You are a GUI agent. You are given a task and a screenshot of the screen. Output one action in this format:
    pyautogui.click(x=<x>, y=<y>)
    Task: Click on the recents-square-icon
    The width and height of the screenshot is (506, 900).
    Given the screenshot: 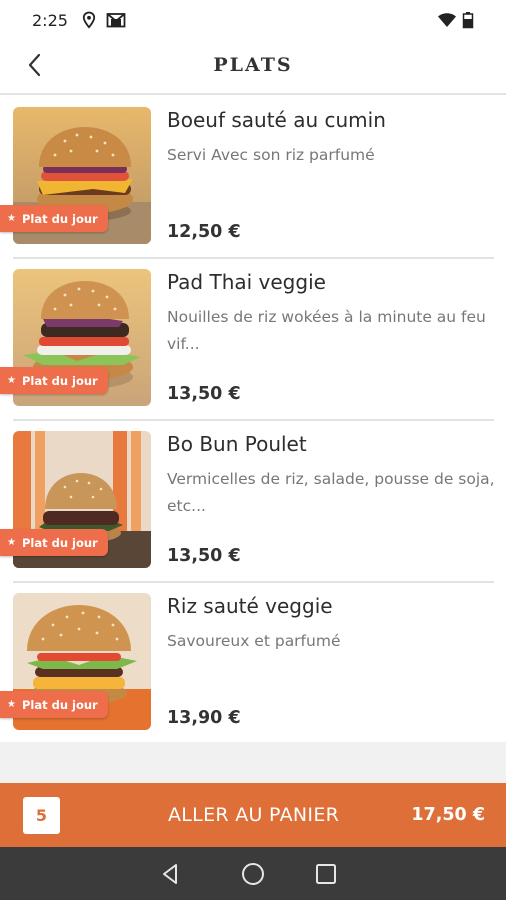 What is the action you would take?
    pyautogui.click(x=326, y=874)
    